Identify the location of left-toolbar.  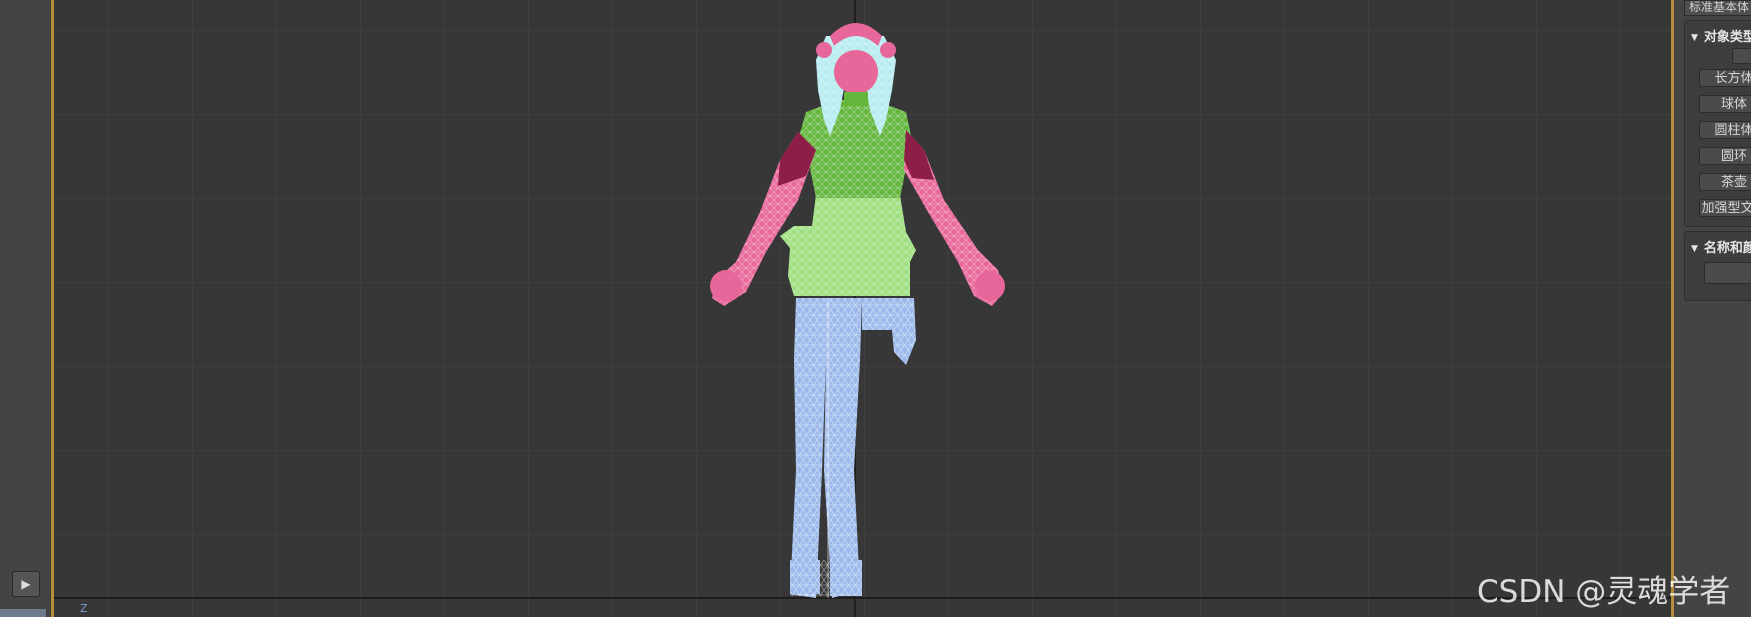
(25, 308).